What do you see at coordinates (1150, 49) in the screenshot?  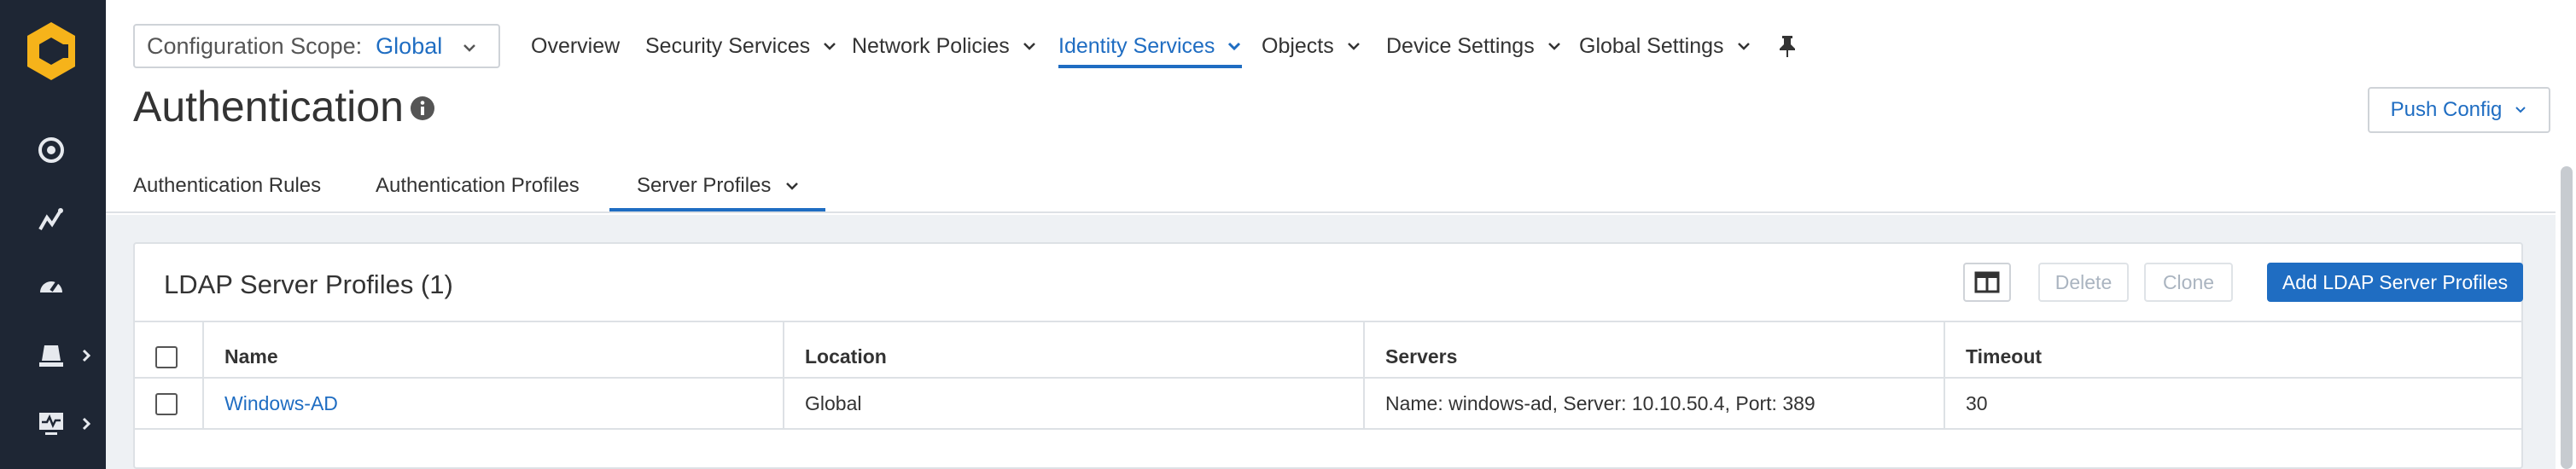 I see `nav-identity-services: Identity Services` at bounding box center [1150, 49].